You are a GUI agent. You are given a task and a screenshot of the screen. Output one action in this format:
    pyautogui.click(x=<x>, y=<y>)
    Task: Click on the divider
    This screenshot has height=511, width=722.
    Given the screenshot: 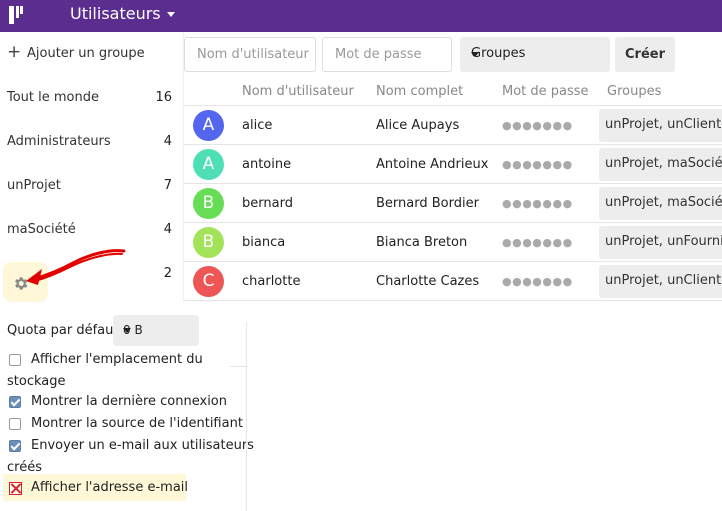 What is the action you would take?
    pyautogui.click(x=238, y=366)
    